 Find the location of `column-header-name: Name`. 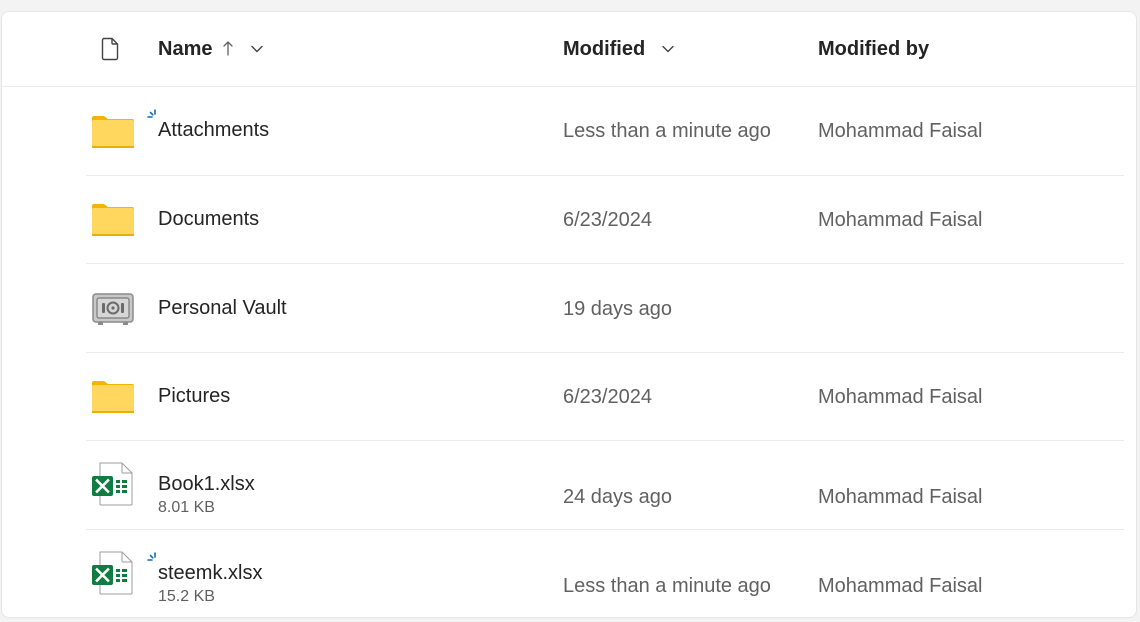

column-header-name: Name is located at coordinates (185, 49).